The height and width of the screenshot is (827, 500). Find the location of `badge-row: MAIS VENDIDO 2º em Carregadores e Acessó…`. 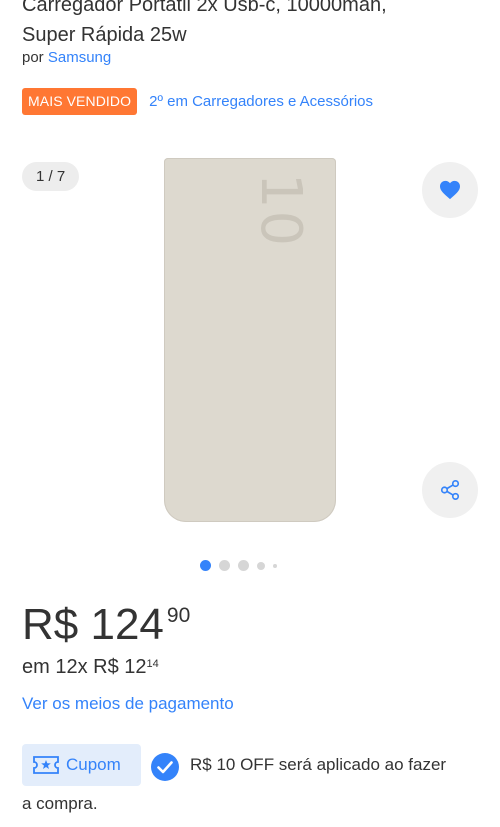

badge-row: MAIS VENDIDO 2º em Carregadores e Acessó… is located at coordinates (197, 101).